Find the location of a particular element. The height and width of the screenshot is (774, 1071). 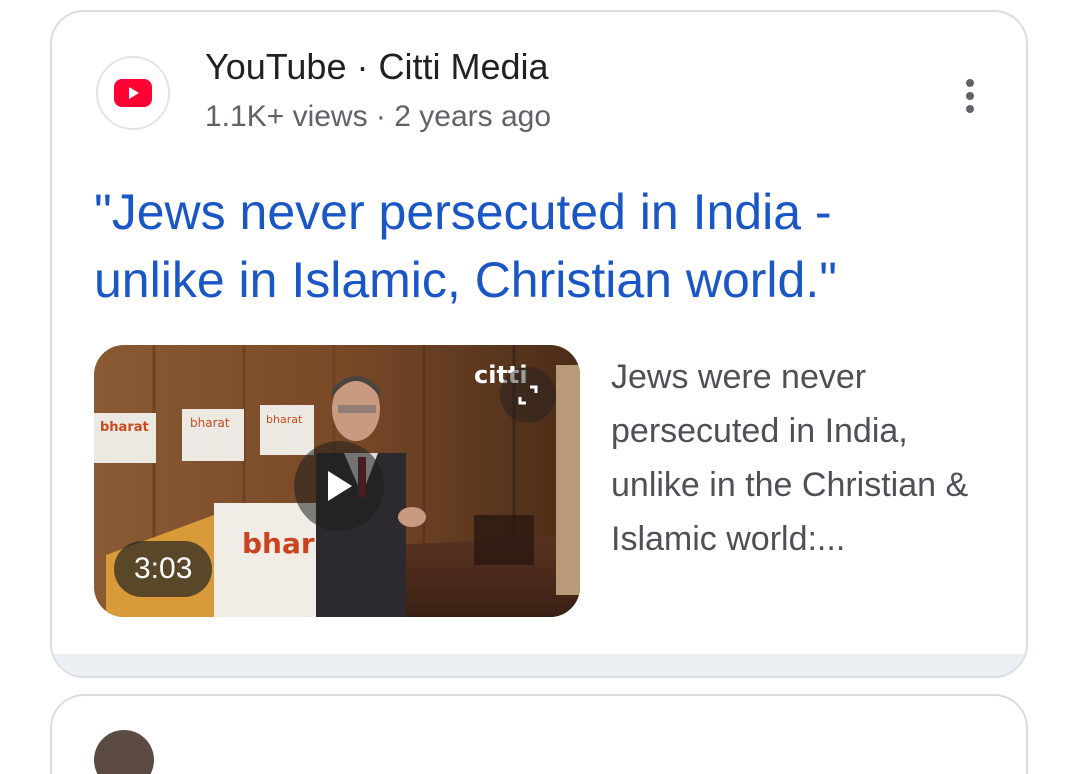

result-source: YouTube · Citti Media is located at coordinates (377, 66).